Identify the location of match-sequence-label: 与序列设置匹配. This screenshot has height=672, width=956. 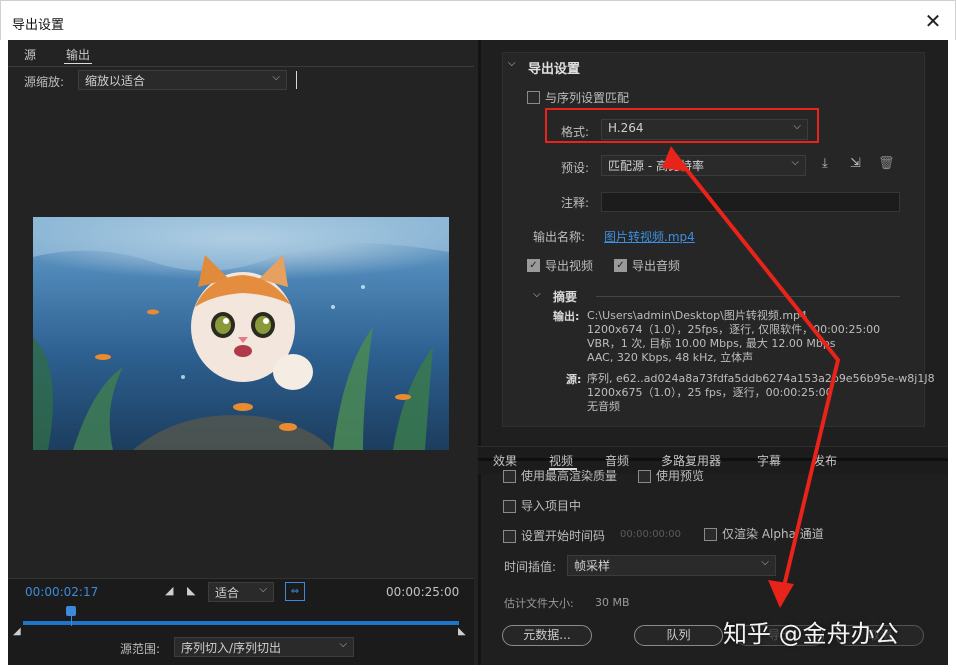
(587, 98).